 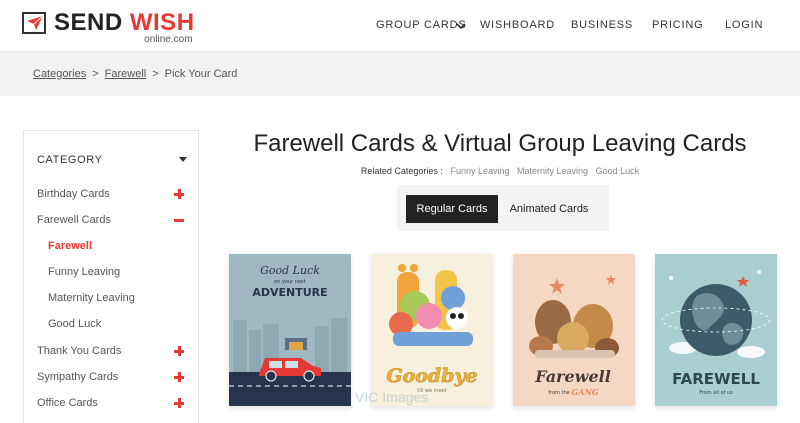 I want to click on card-adventure-small: on your next, so click(x=290, y=282).